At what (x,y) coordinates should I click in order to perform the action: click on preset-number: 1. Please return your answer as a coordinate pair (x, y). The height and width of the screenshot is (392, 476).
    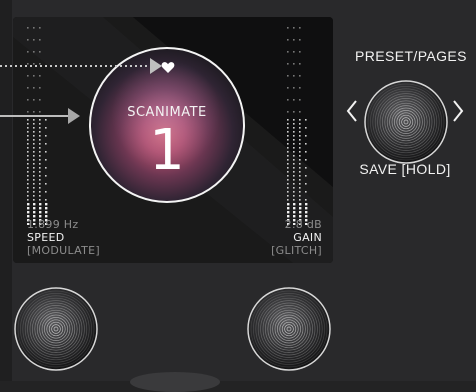
    Looking at the image, I should click on (167, 150).